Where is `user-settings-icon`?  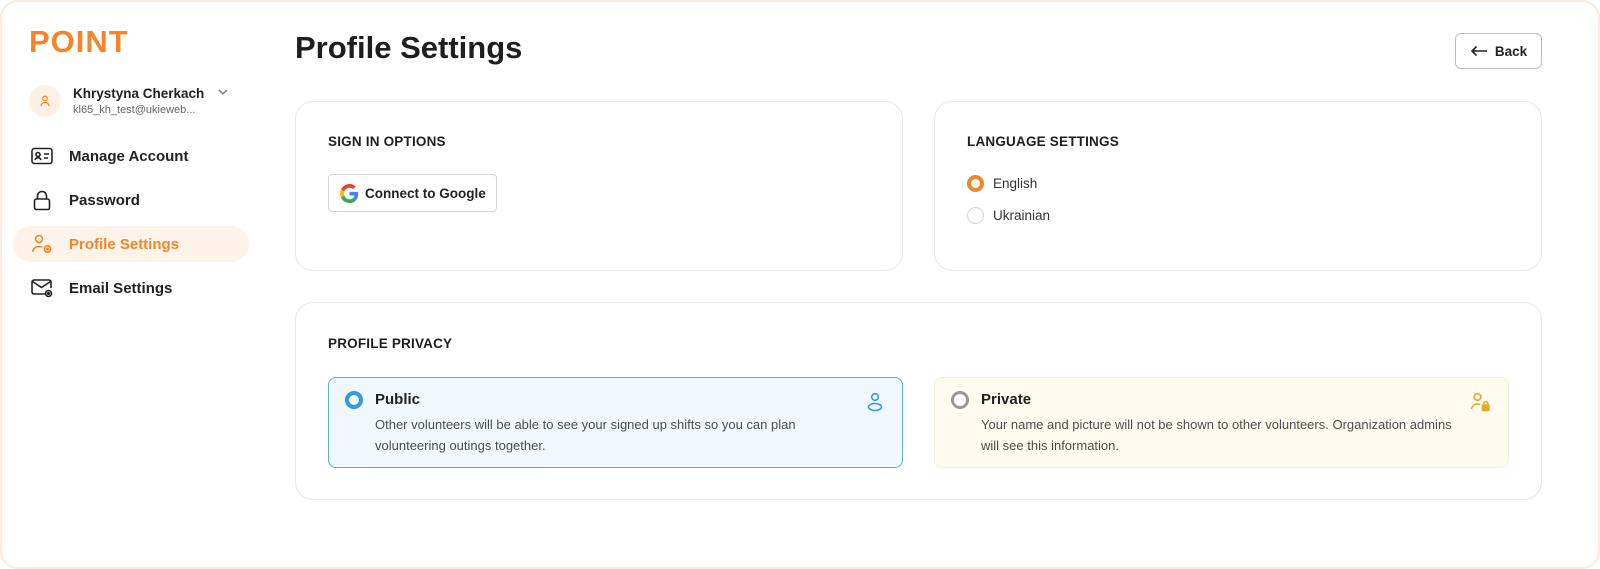 user-settings-icon is located at coordinates (42, 244).